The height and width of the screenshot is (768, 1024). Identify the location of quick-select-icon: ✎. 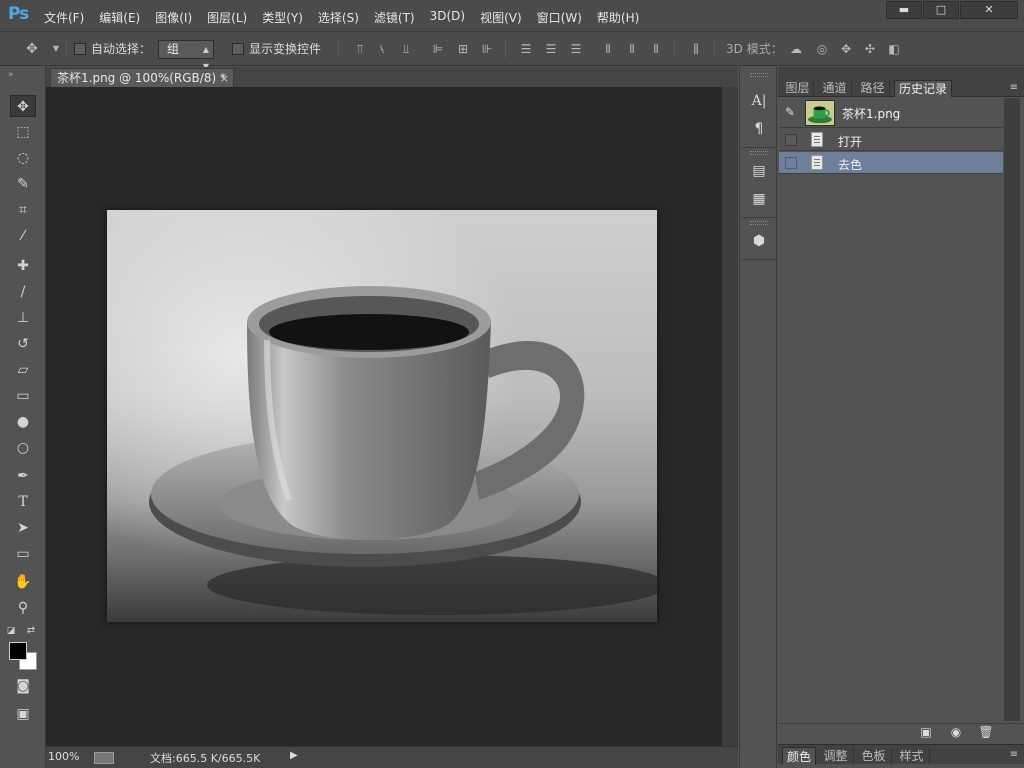
(23, 184).